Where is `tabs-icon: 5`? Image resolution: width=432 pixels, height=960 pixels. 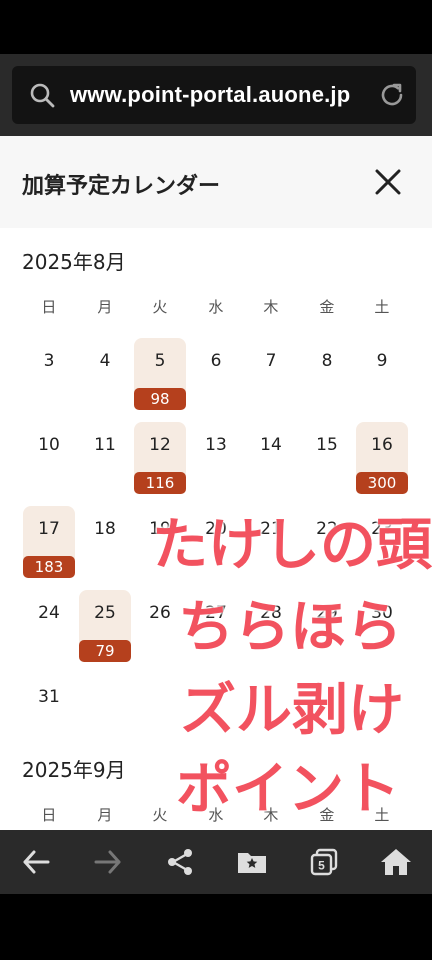 tabs-icon: 5 is located at coordinates (324, 862).